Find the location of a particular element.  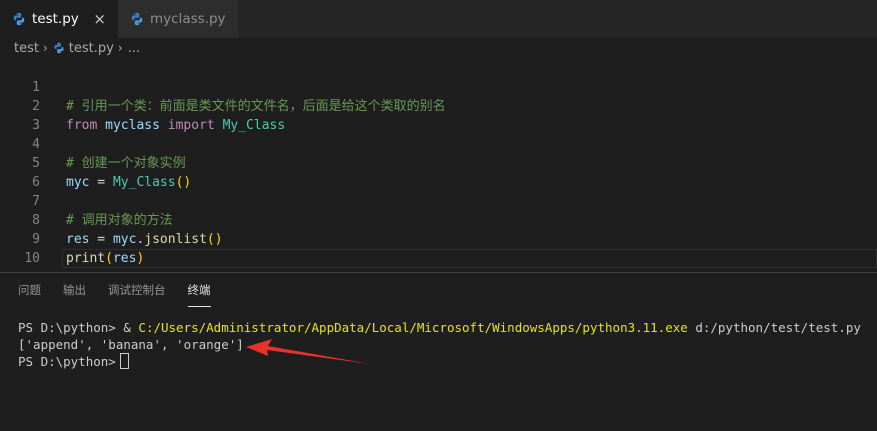

terminal-cursor is located at coordinates (124, 361).